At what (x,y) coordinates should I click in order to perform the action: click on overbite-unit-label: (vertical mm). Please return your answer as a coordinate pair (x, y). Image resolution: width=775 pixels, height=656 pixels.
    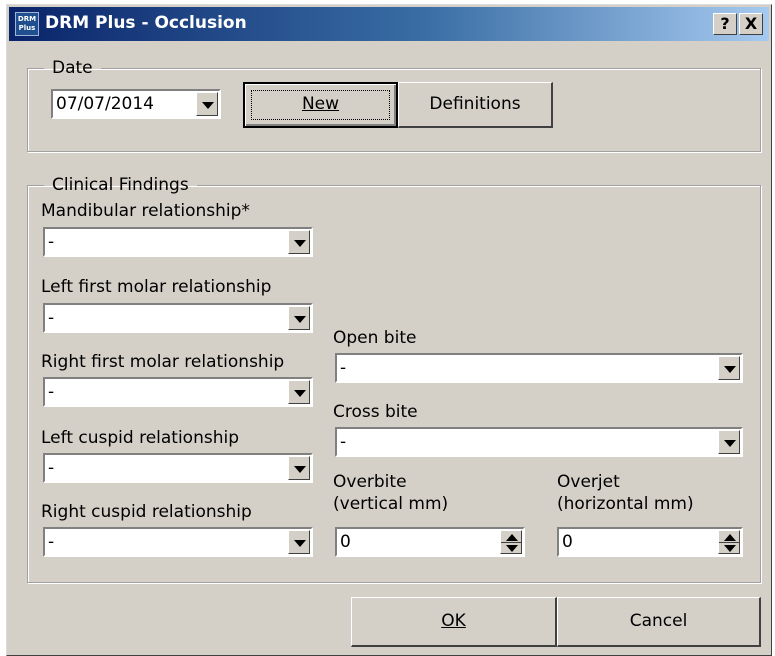
    Looking at the image, I should click on (391, 504).